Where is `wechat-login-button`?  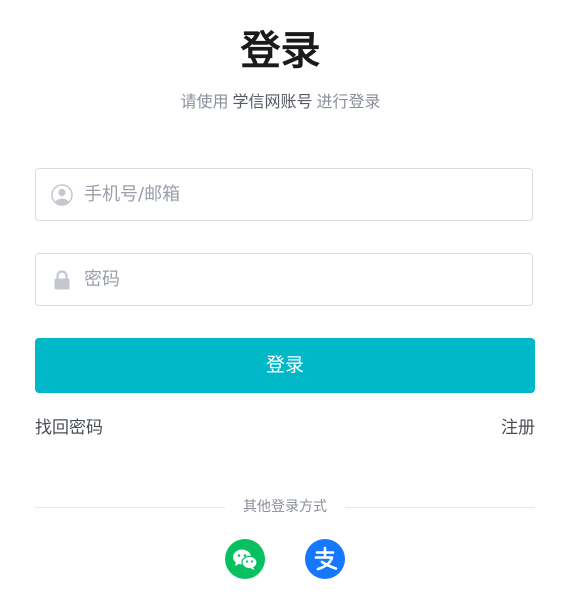
wechat-login-button is located at coordinates (245, 559).